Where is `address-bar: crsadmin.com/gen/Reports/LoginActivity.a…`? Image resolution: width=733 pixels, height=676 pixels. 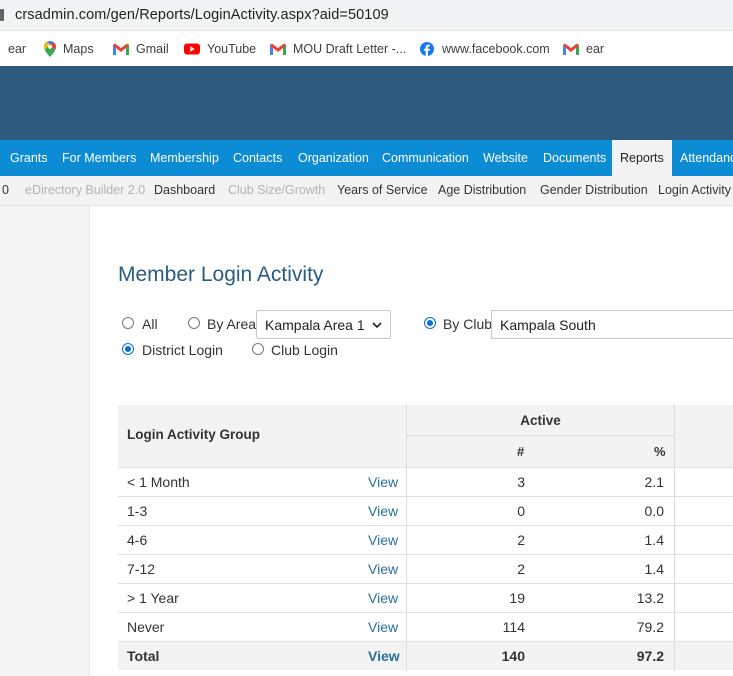 address-bar: crsadmin.com/gen/Reports/LoginActivity.a… is located at coordinates (366, 15).